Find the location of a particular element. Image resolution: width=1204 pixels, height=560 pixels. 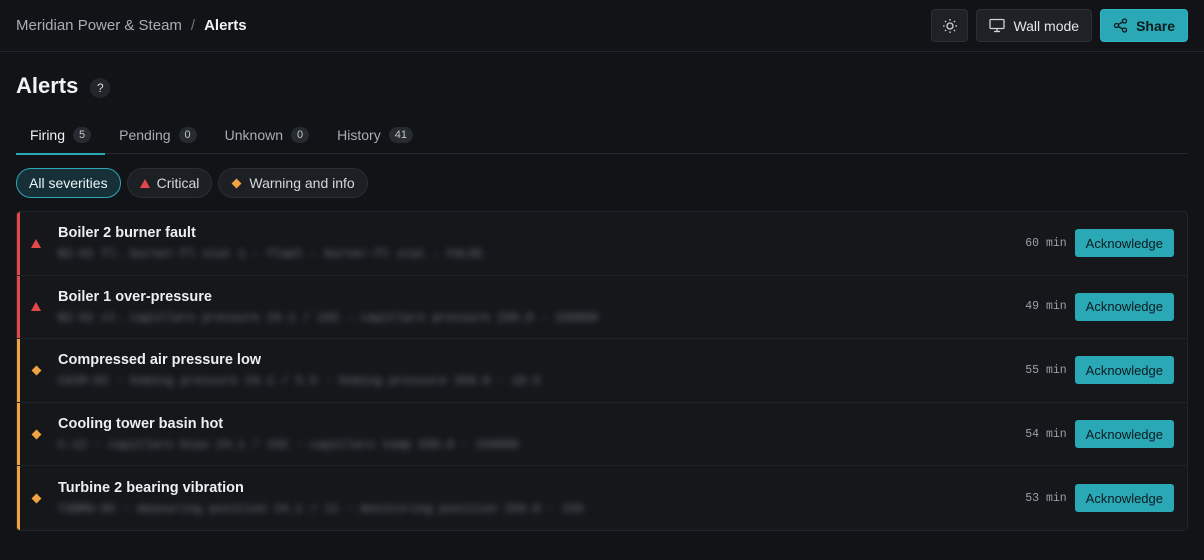

tab-pending: Pending 0 is located at coordinates (158, 135).